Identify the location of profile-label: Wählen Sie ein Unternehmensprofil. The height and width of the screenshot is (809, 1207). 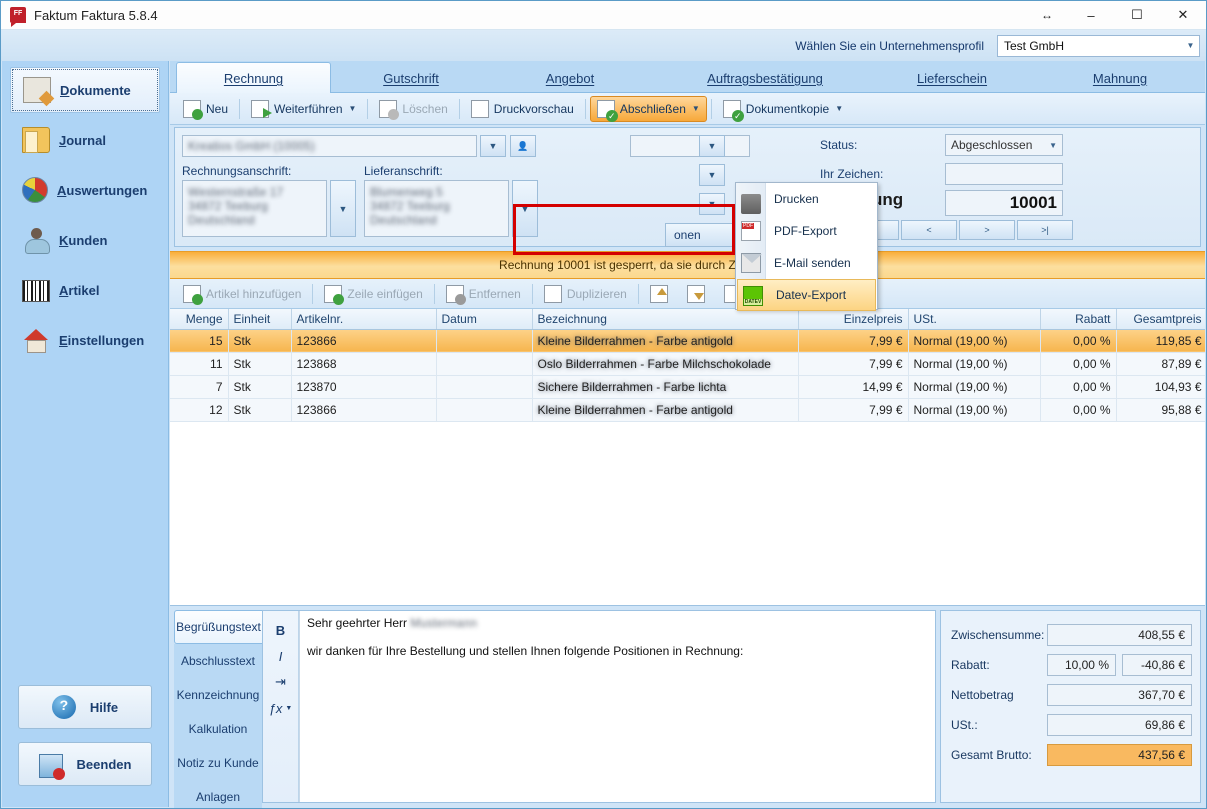
(889, 45).